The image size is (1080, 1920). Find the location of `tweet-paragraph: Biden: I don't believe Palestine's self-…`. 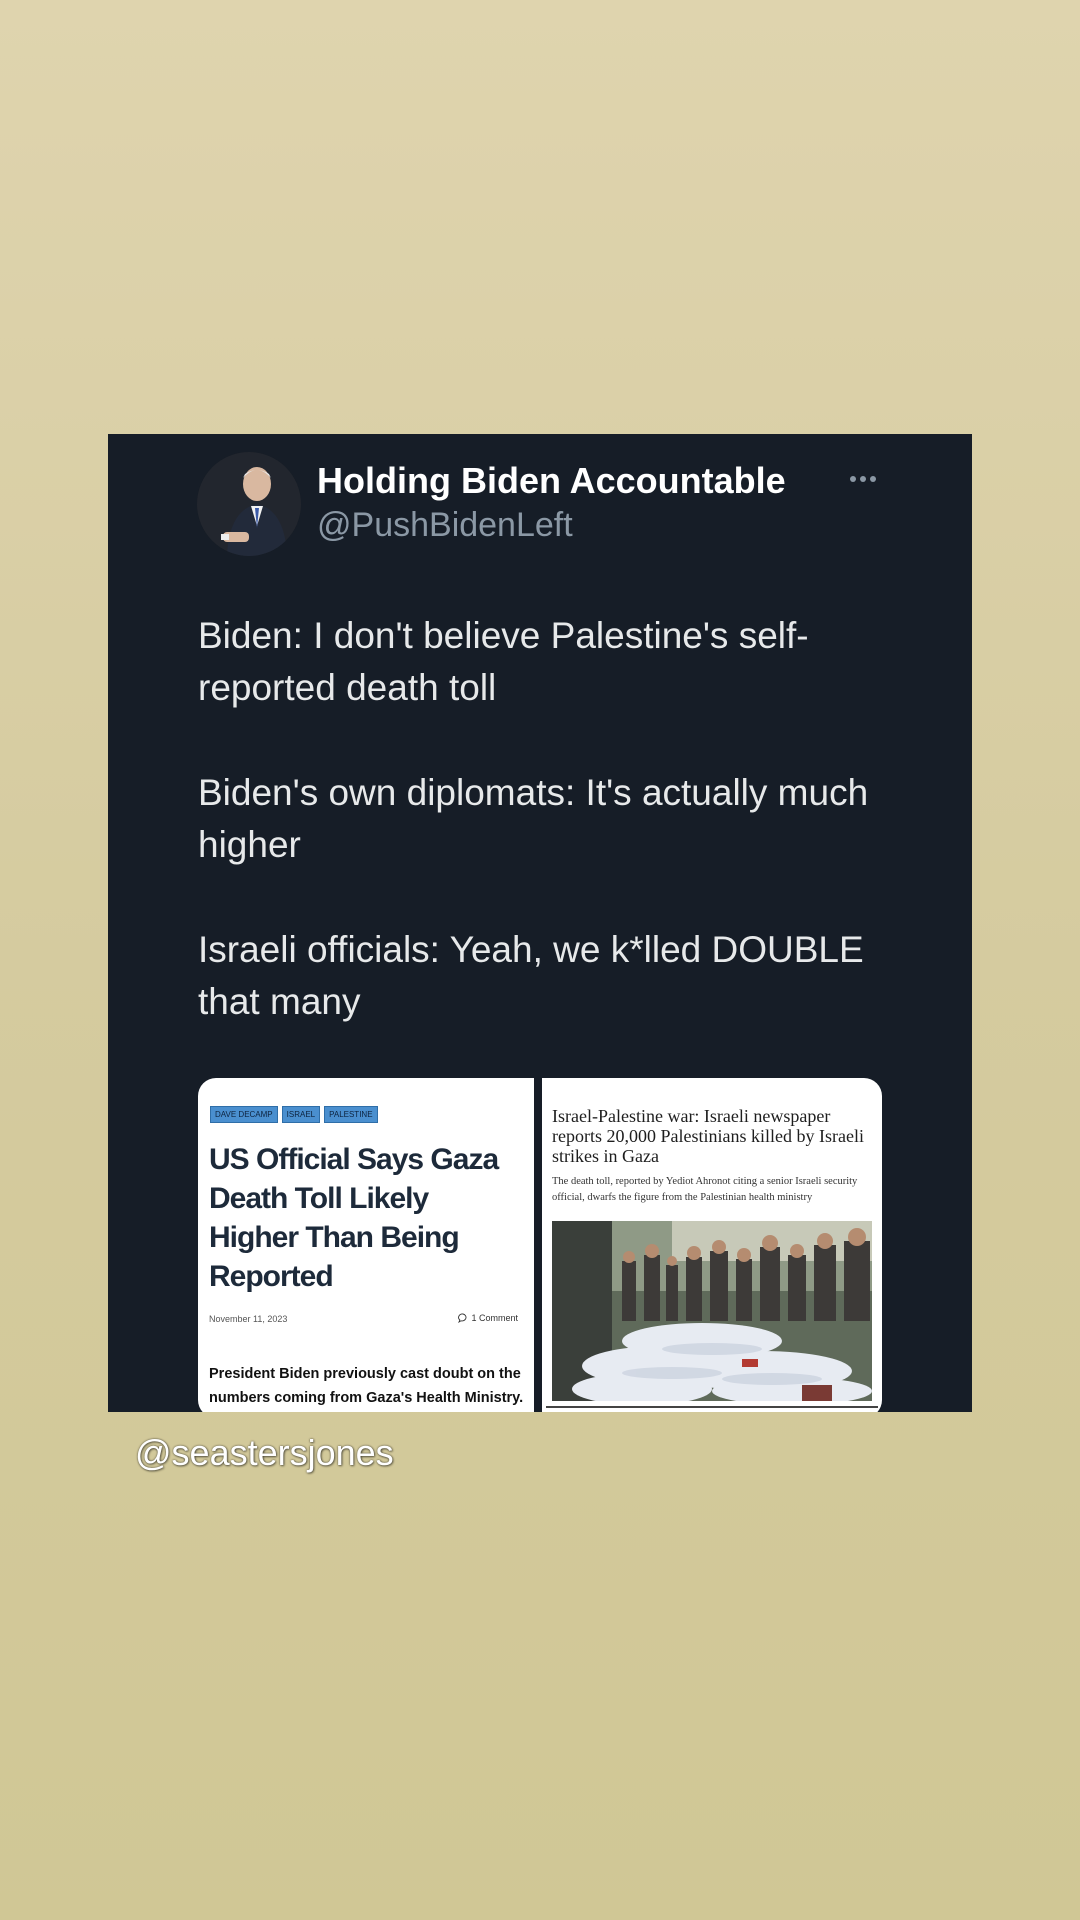

tweet-paragraph: Biden: I don't believe Palestine's self-… is located at coordinates (503, 661).